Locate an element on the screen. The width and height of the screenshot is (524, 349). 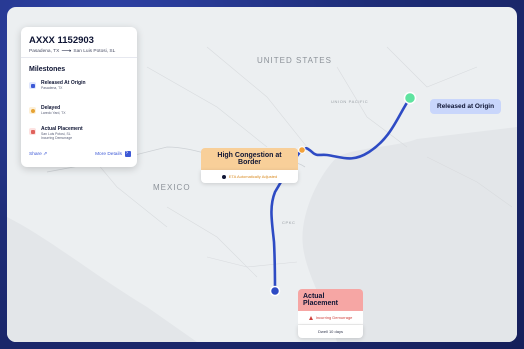
dwell-time: Dwell 10 days is located at coordinates (330, 331).